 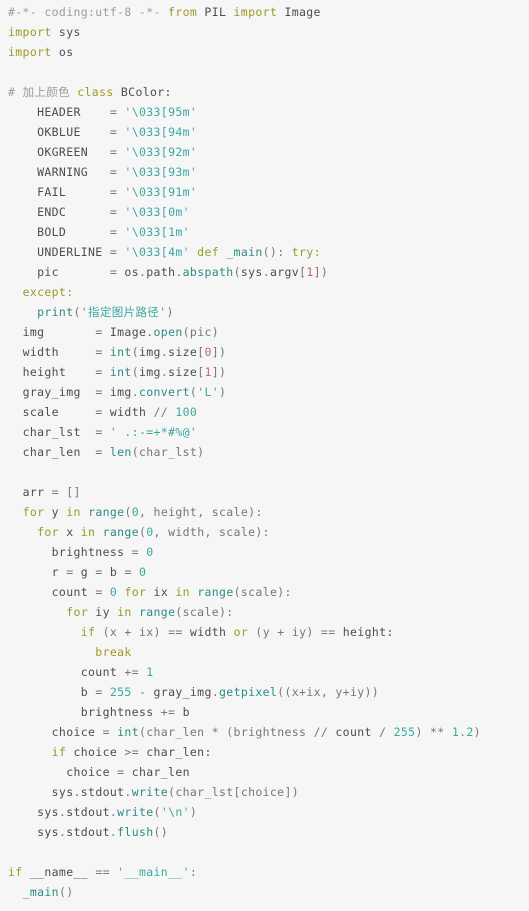 I want to click on code-token-name: OKGREEN, so click(x=73, y=152).